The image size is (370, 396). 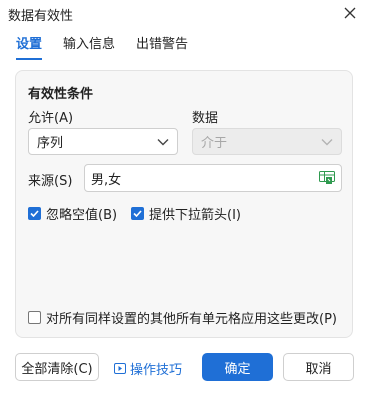 What do you see at coordinates (106, 180) in the screenshot?
I see `source-input-value: 男,女` at bounding box center [106, 180].